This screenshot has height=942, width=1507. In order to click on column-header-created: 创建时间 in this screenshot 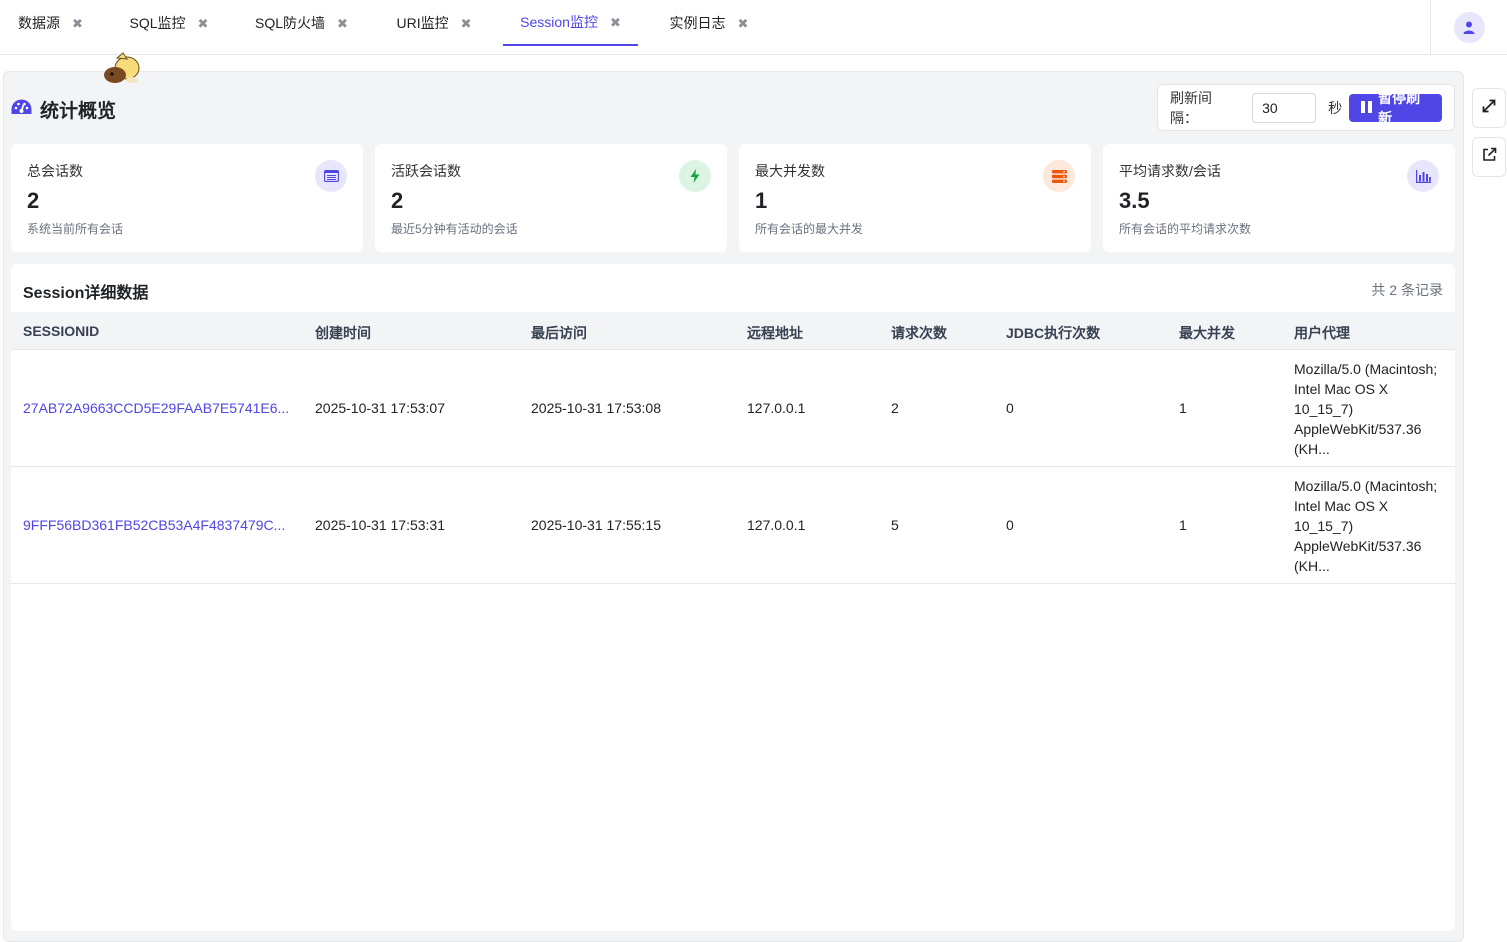, I will do `click(343, 333)`.